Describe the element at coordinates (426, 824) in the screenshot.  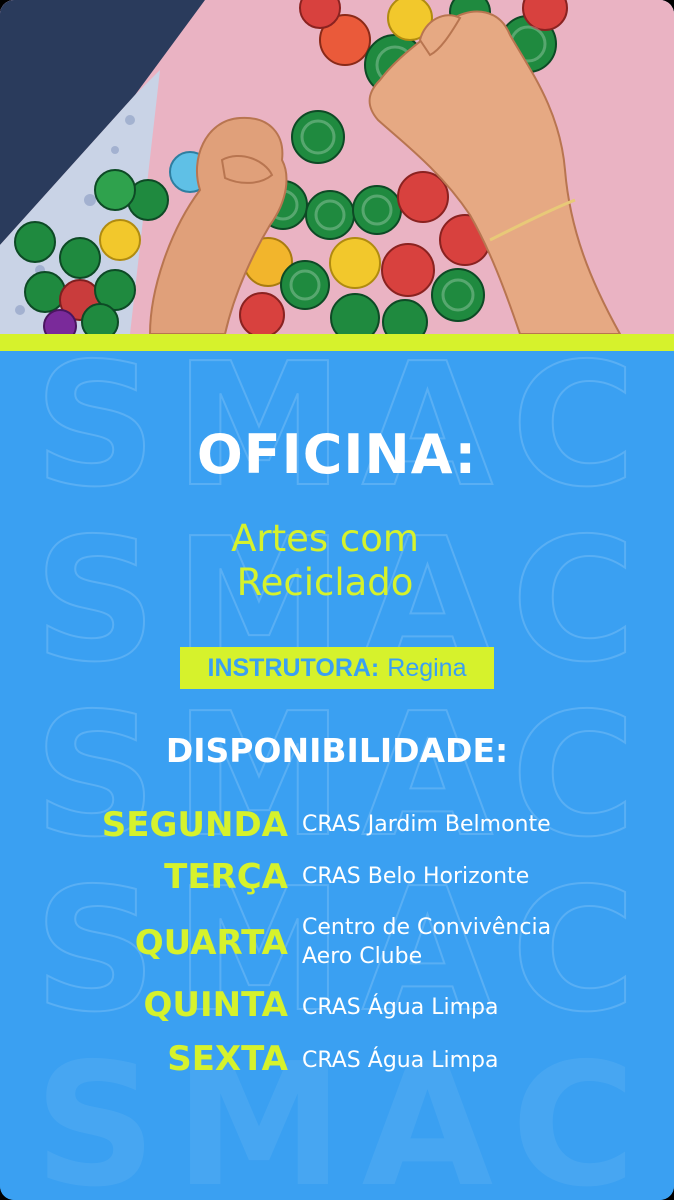
I see `schedule-place-monday: CRAS Jardim Belmonte` at that location.